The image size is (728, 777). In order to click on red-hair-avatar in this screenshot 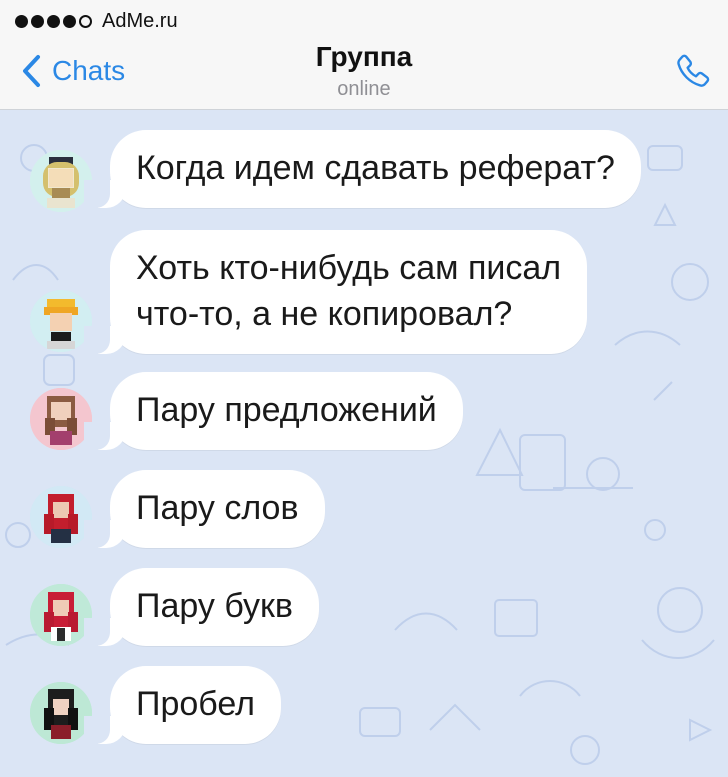, I will do `click(61, 517)`.